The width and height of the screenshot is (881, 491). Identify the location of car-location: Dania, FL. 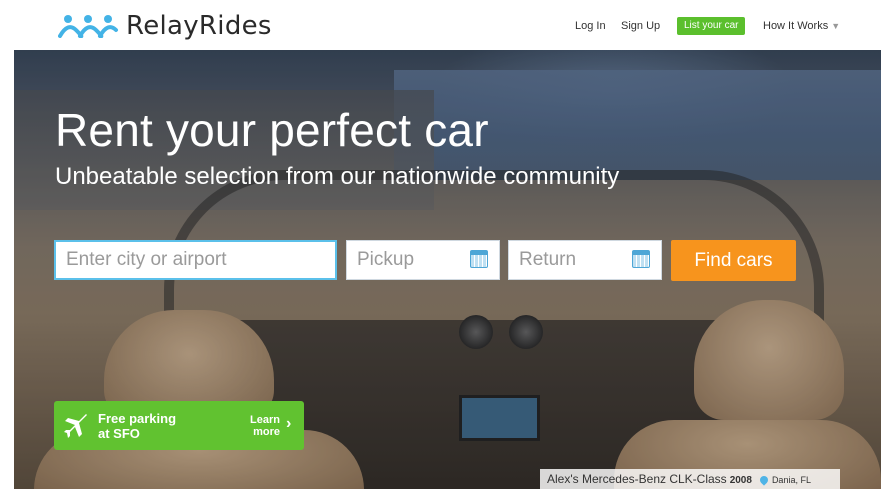
(791, 480).